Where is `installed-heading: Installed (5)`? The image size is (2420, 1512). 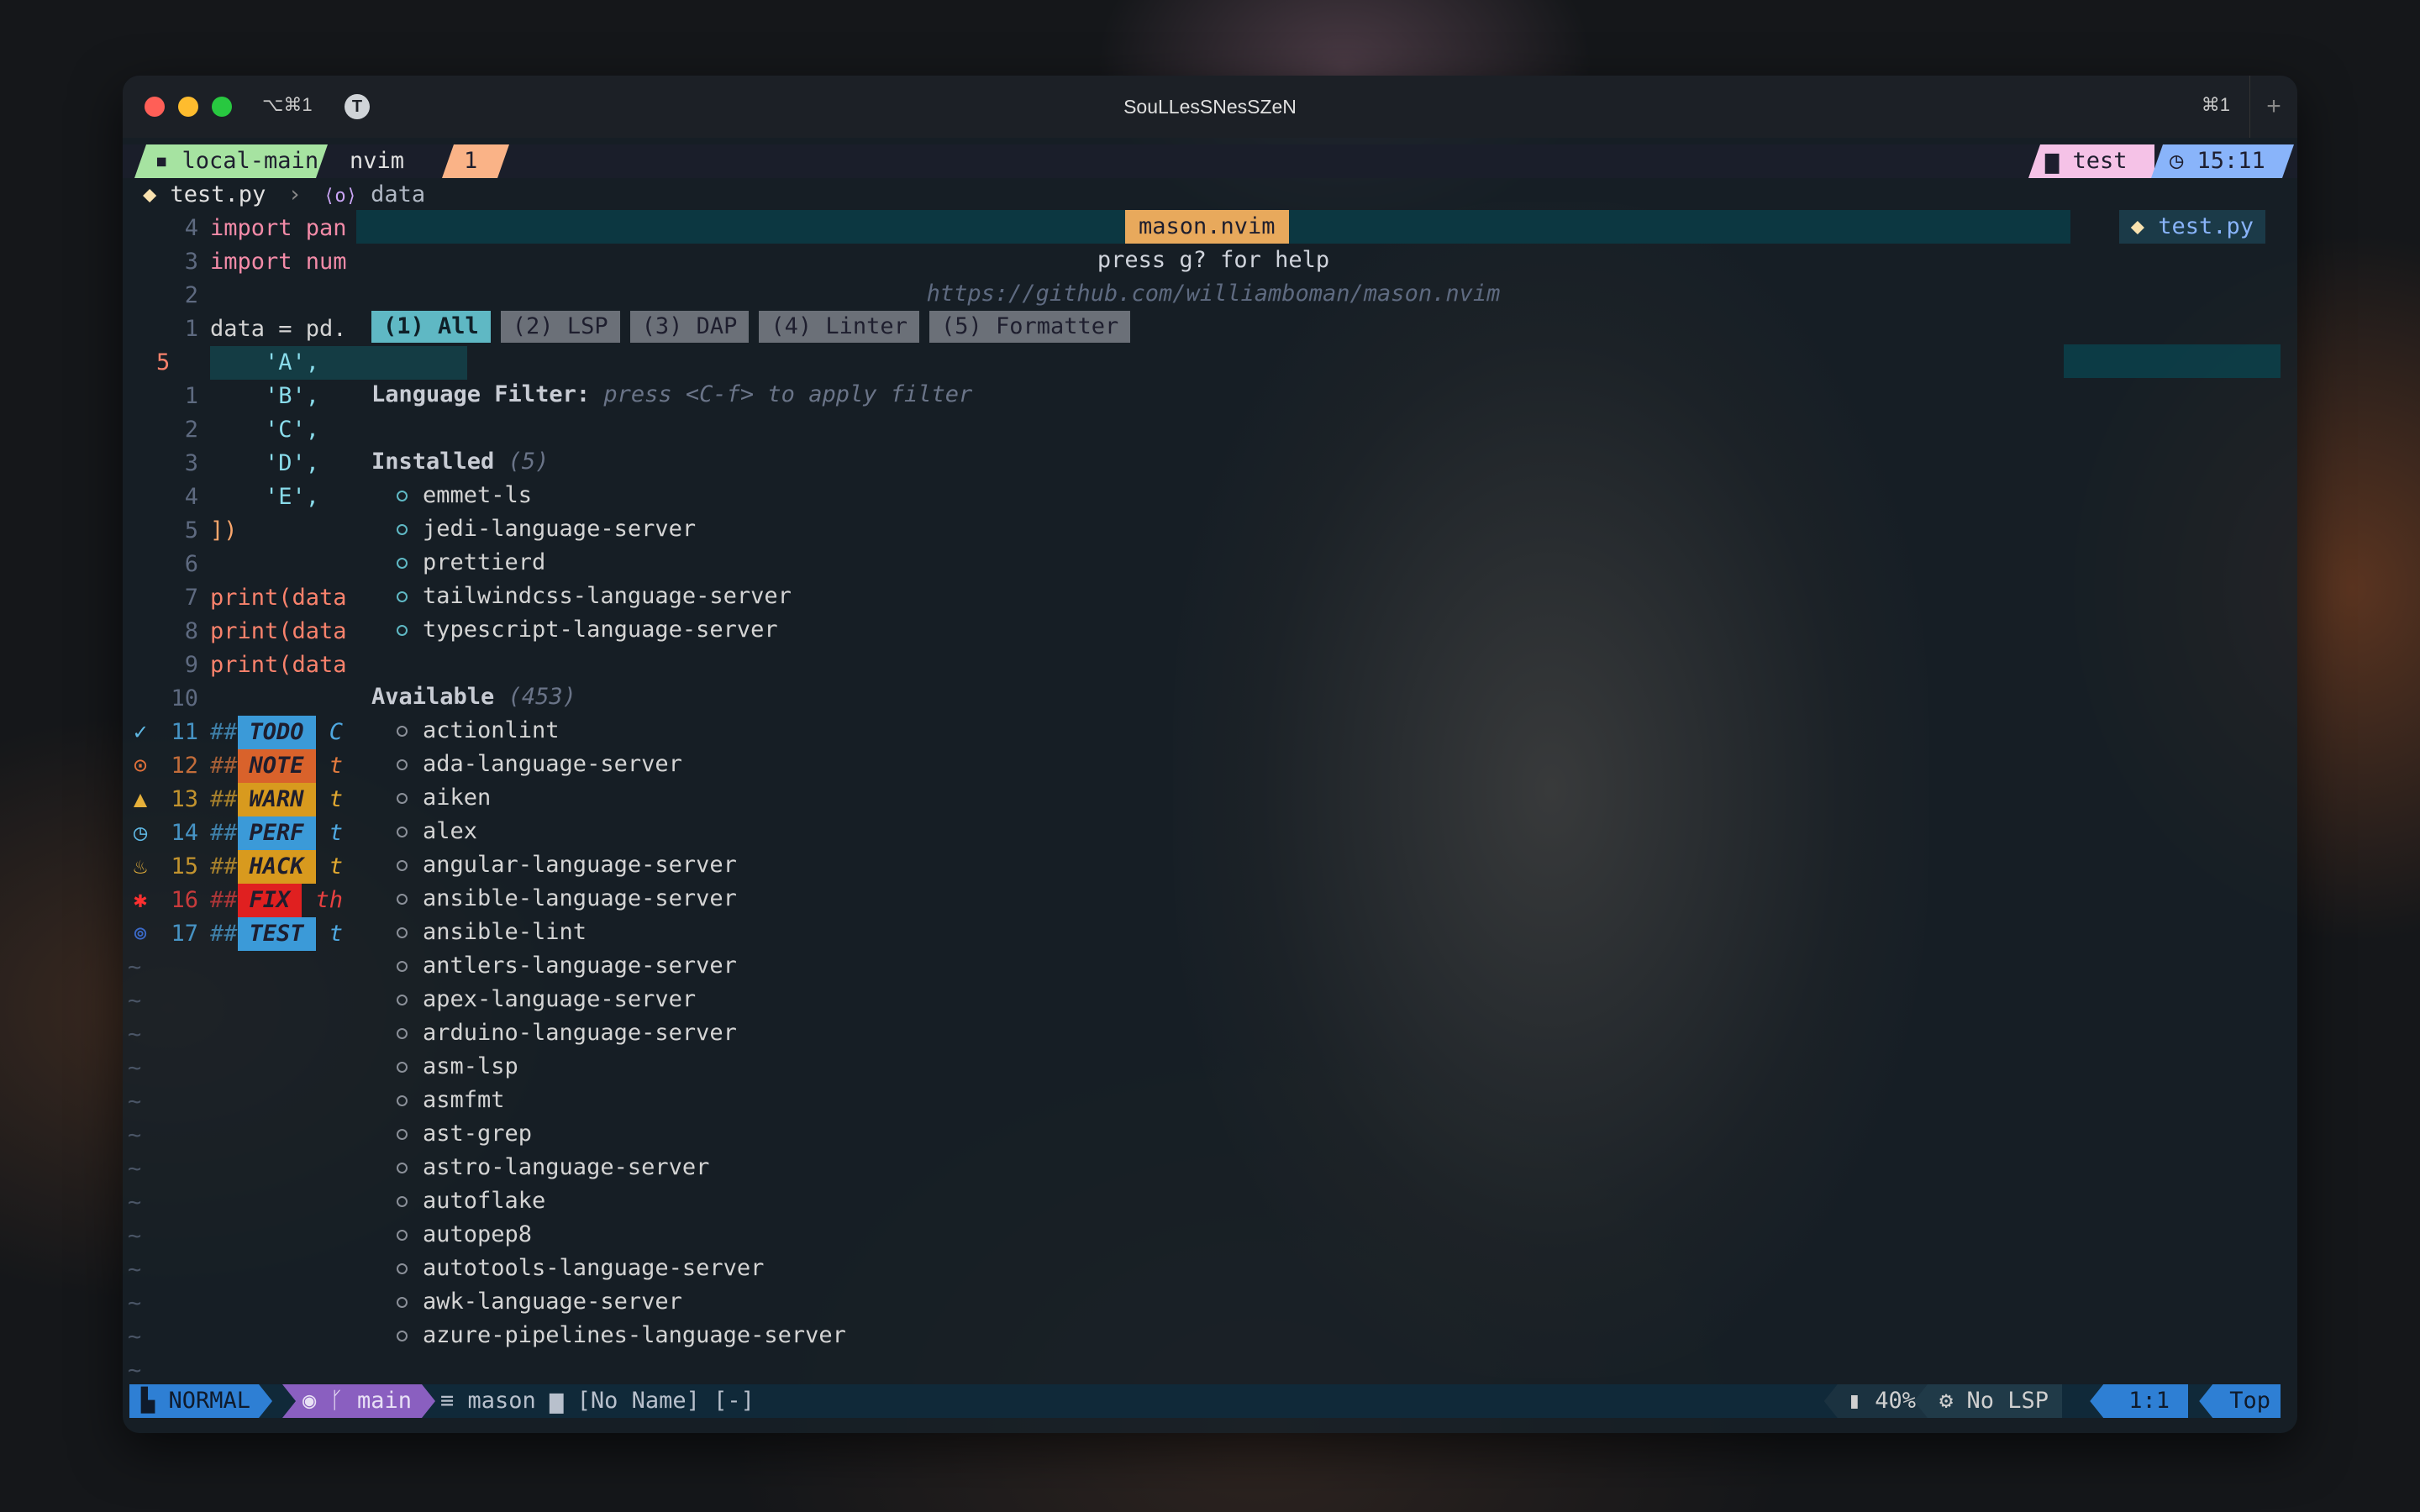 installed-heading: Installed (5) is located at coordinates (461, 462).